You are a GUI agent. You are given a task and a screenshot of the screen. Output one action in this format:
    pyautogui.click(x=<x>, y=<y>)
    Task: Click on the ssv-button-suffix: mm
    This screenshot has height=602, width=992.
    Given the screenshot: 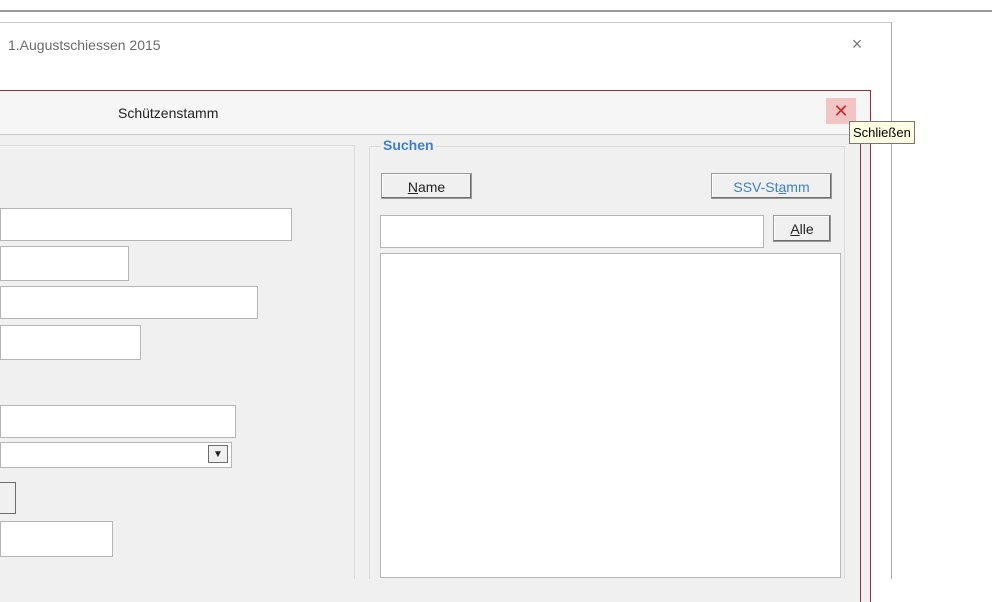 What is the action you would take?
    pyautogui.click(x=798, y=187)
    